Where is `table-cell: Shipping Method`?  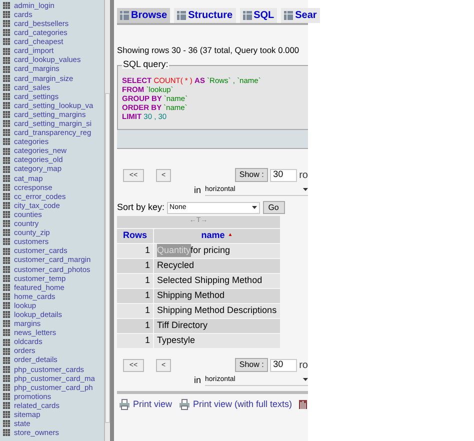 table-cell: Shipping Method is located at coordinates (217, 295).